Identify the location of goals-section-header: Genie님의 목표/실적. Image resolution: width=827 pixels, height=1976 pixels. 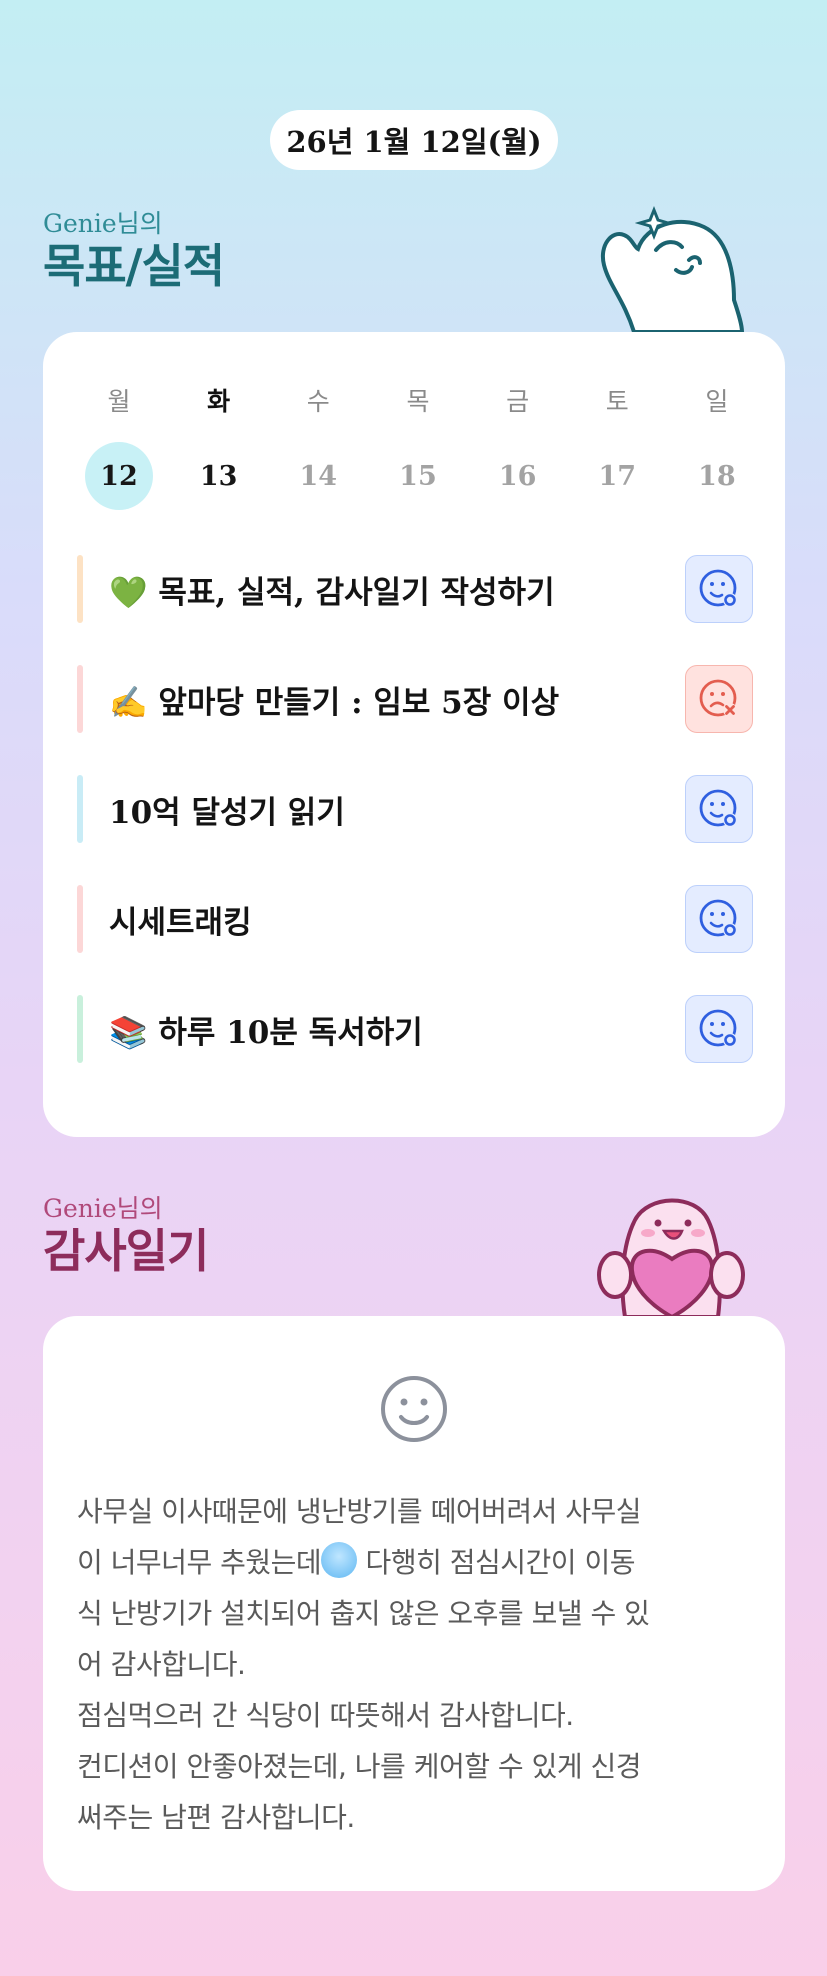
(134, 250).